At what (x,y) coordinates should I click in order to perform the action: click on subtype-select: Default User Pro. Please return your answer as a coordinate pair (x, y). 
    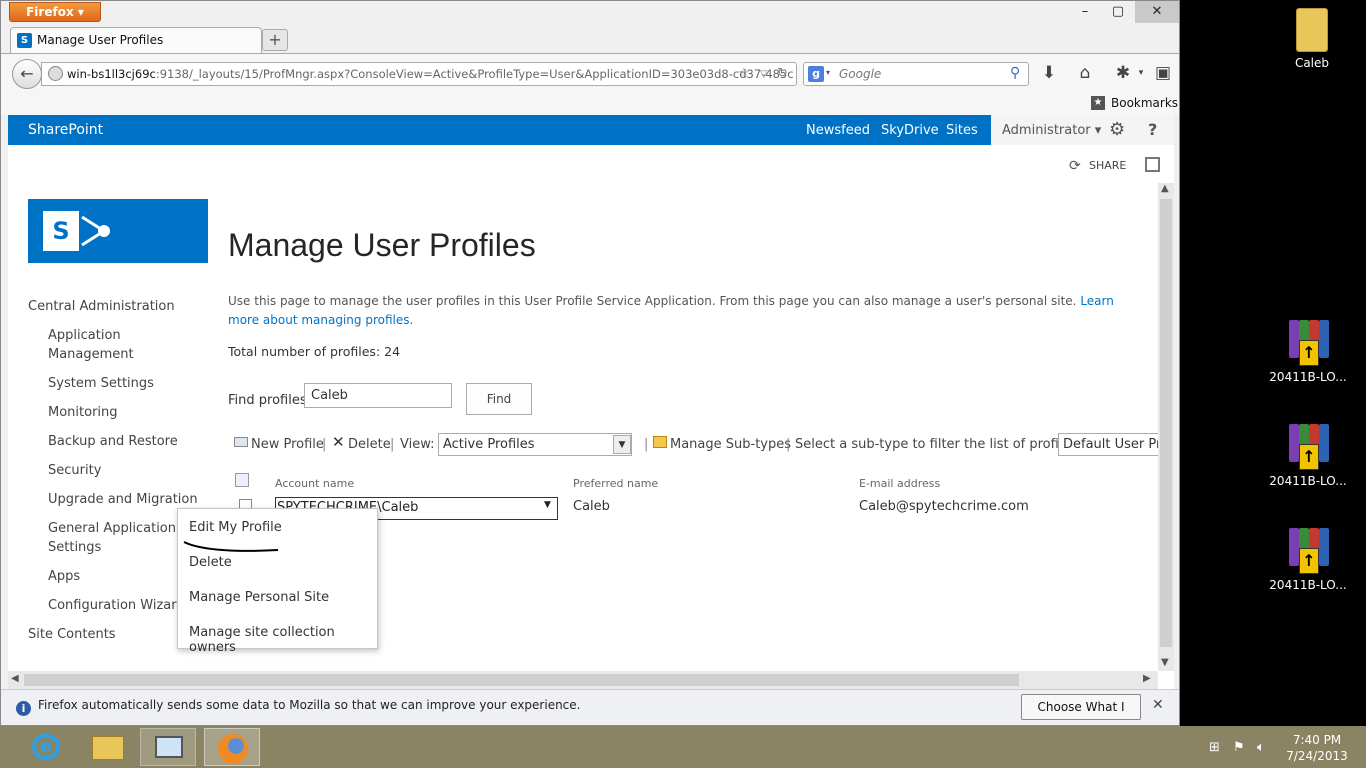
    Looking at the image, I should click on (1113, 444).